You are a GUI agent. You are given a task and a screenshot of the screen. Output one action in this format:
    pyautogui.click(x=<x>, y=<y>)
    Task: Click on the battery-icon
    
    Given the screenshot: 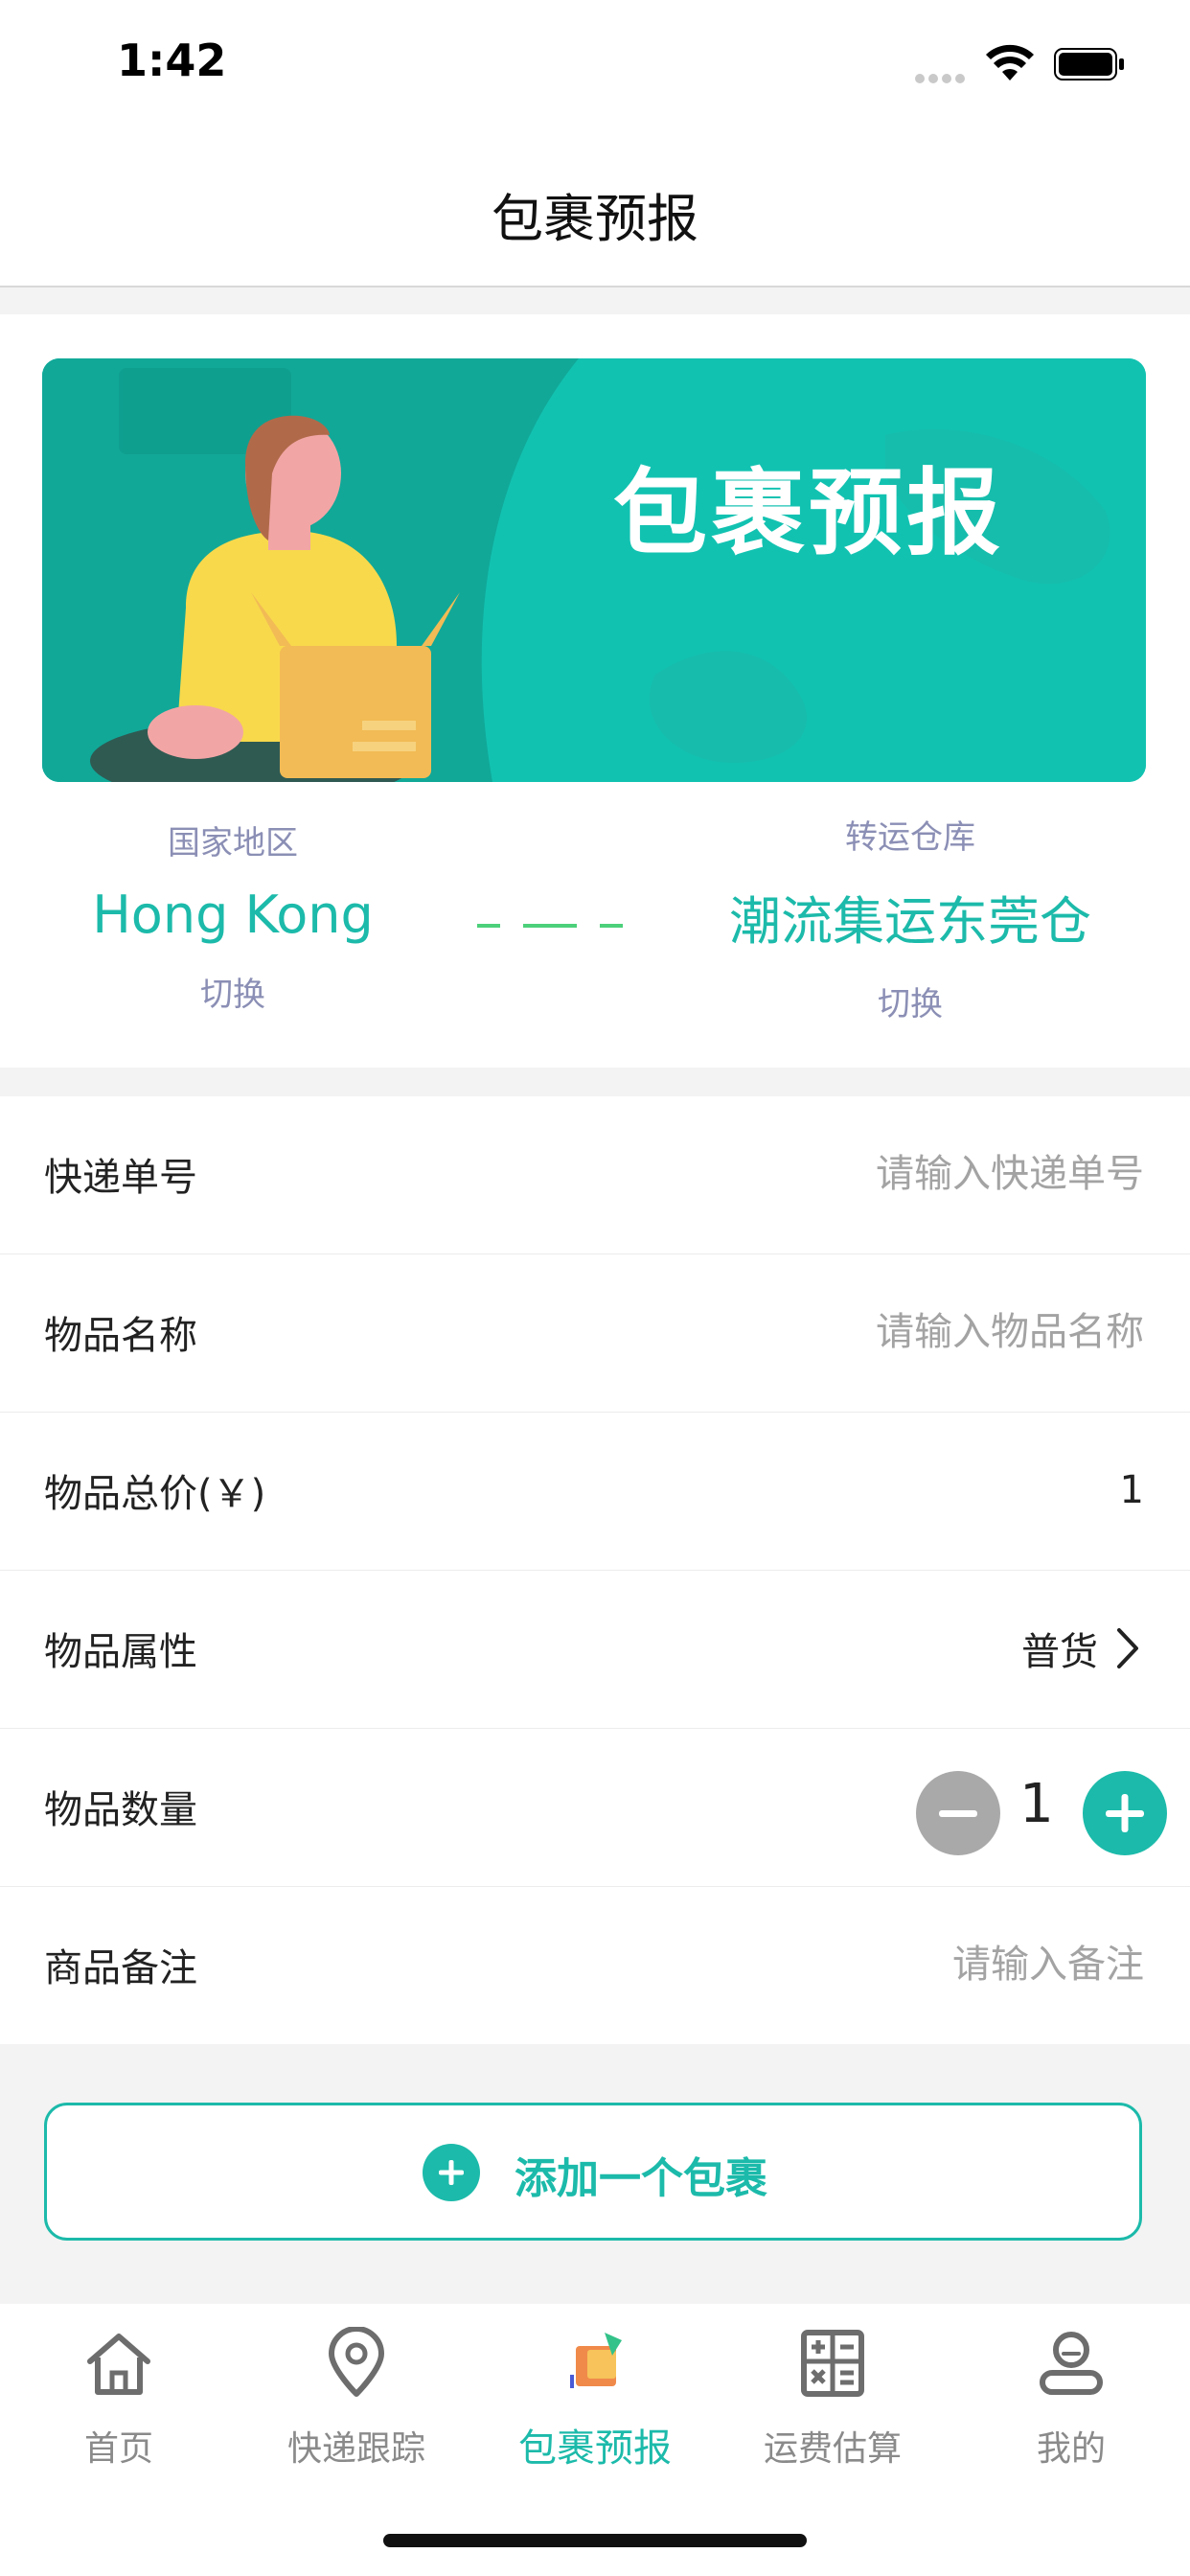 What is the action you would take?
    pyautogui.click(x=1089, y=64)
    